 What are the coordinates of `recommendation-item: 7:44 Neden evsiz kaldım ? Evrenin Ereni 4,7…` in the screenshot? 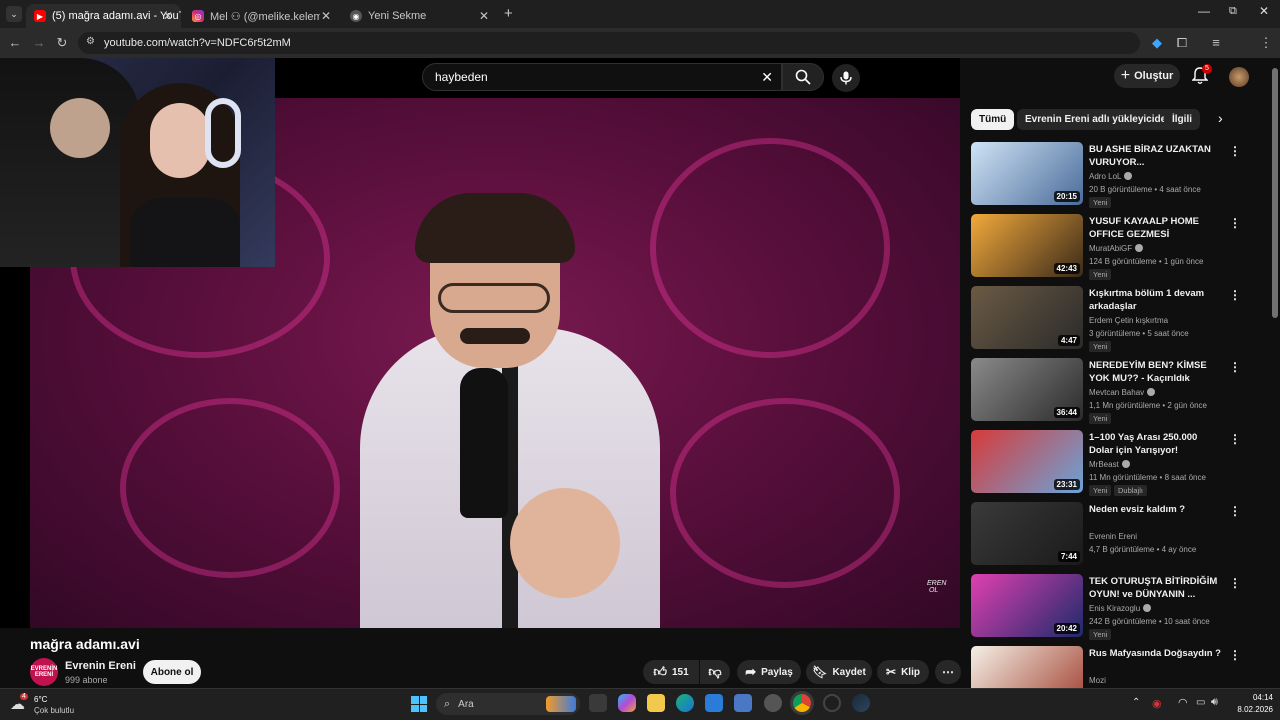 It's located at (1111, 536).